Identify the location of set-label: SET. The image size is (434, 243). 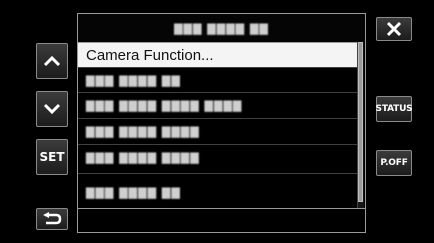
(52, 157).